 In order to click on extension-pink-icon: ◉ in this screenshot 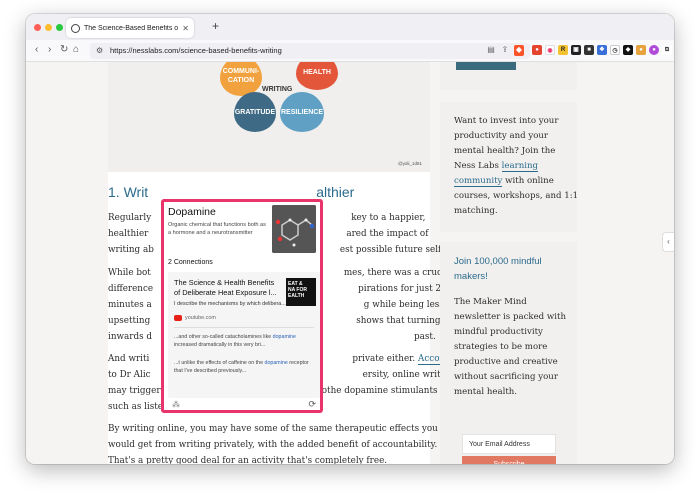, I will do `click(550, 50)`.